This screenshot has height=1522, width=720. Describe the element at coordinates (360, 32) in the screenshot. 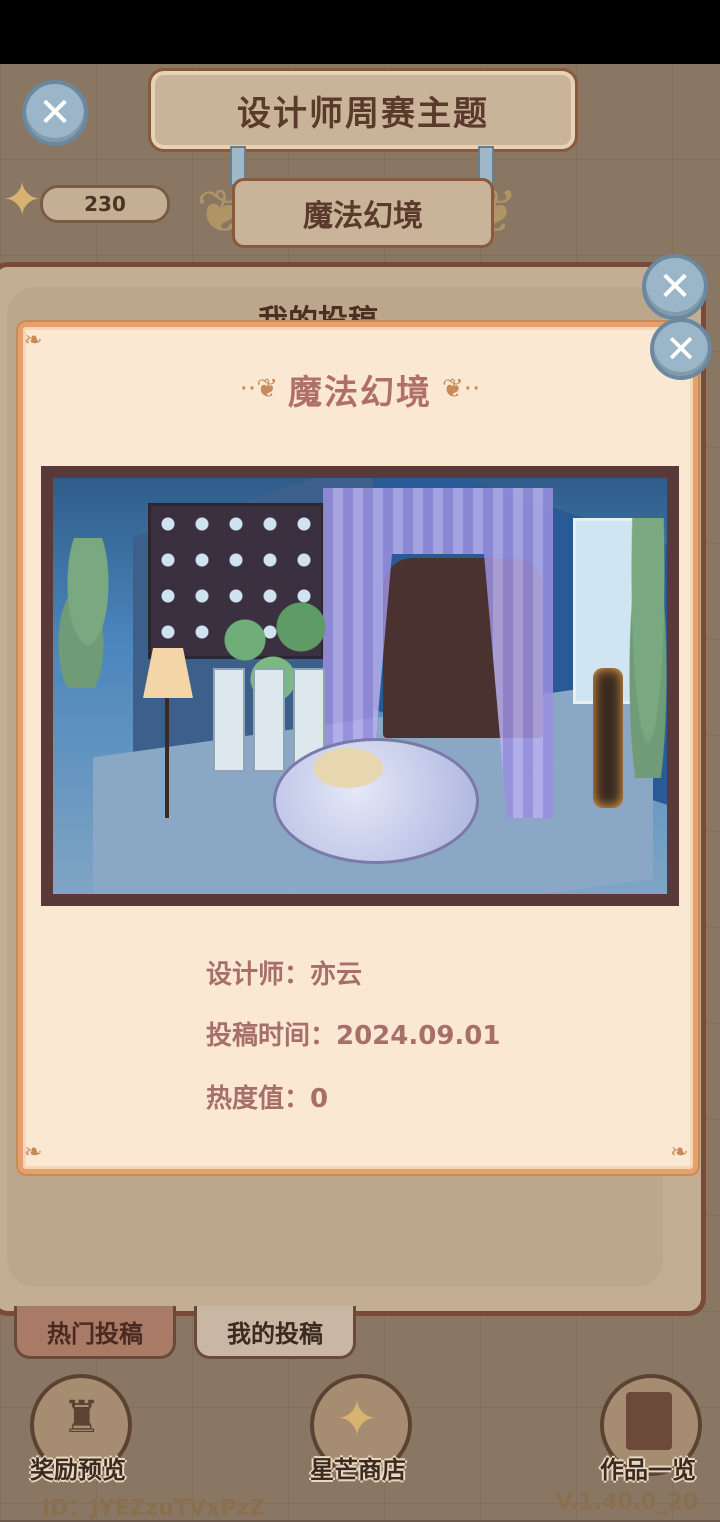

I see `status-bar` at that location.